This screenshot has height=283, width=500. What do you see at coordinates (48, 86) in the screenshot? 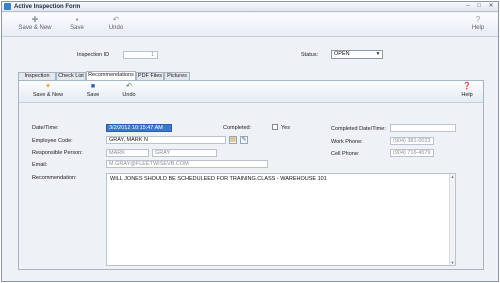
I see `save-new-icon: ✦` at bounding box center [48, 86].